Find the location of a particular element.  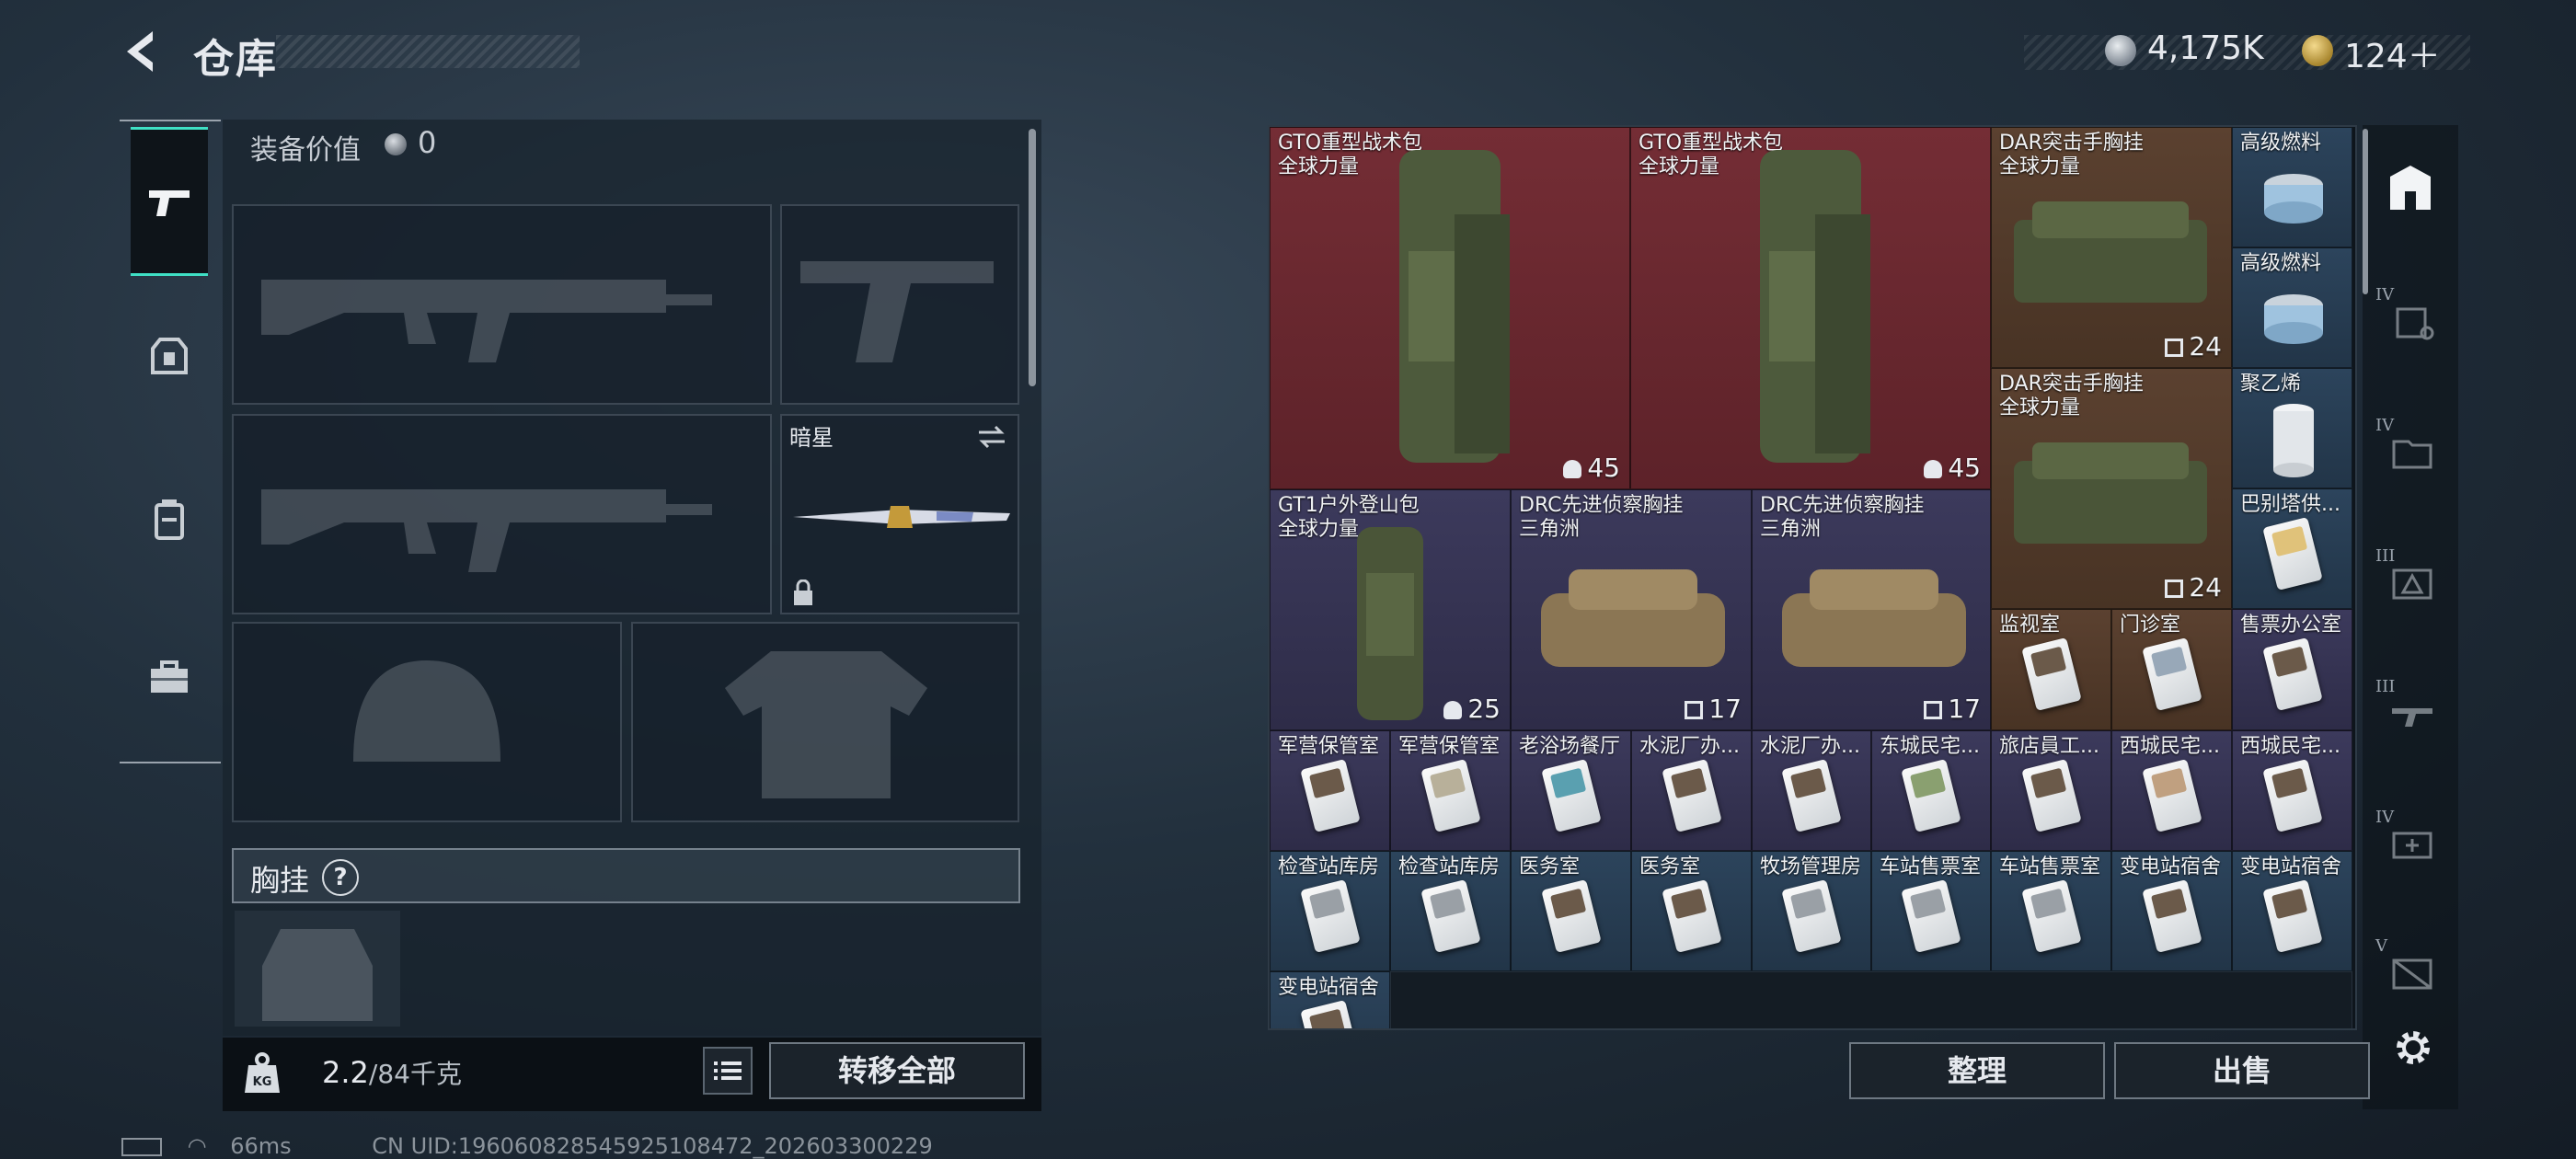

melee-slot: 暗星 is located at coordinates (899, 514).